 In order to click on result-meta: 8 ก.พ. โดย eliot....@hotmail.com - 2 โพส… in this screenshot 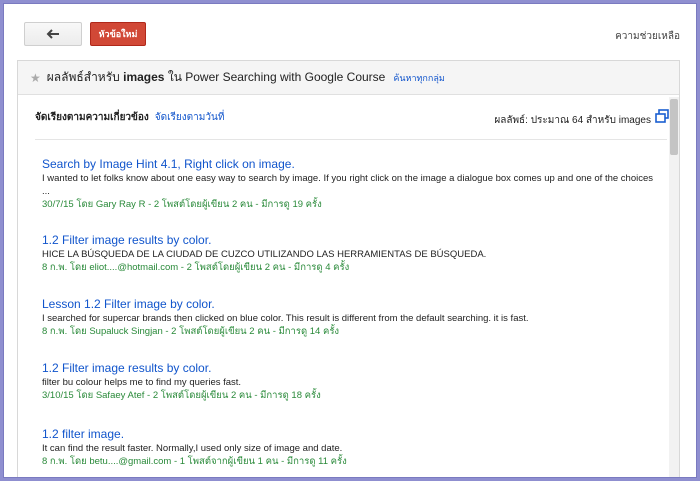, I will do `click(196, 267)`.